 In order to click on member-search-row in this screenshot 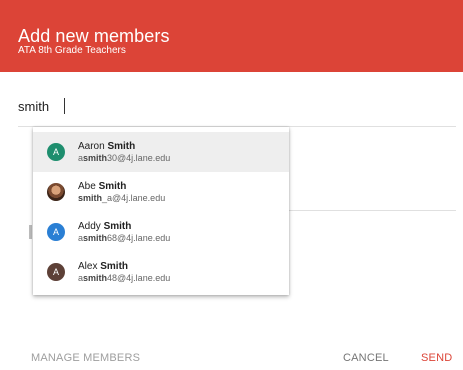, I will do `click(237, 106)`.